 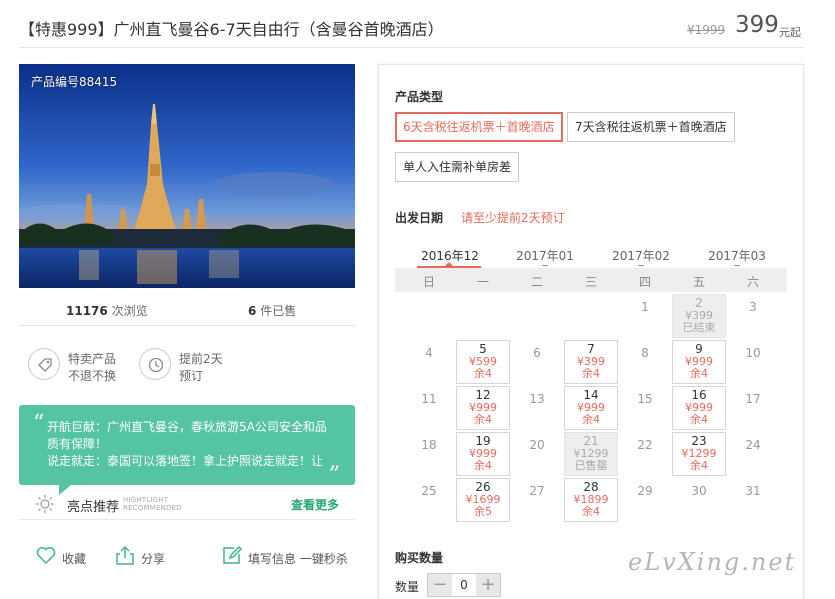 What do you see at coordinates (488, 585) in the screenshot?
I see `quantity-plus-button: +` at bounding box center [488, 585].